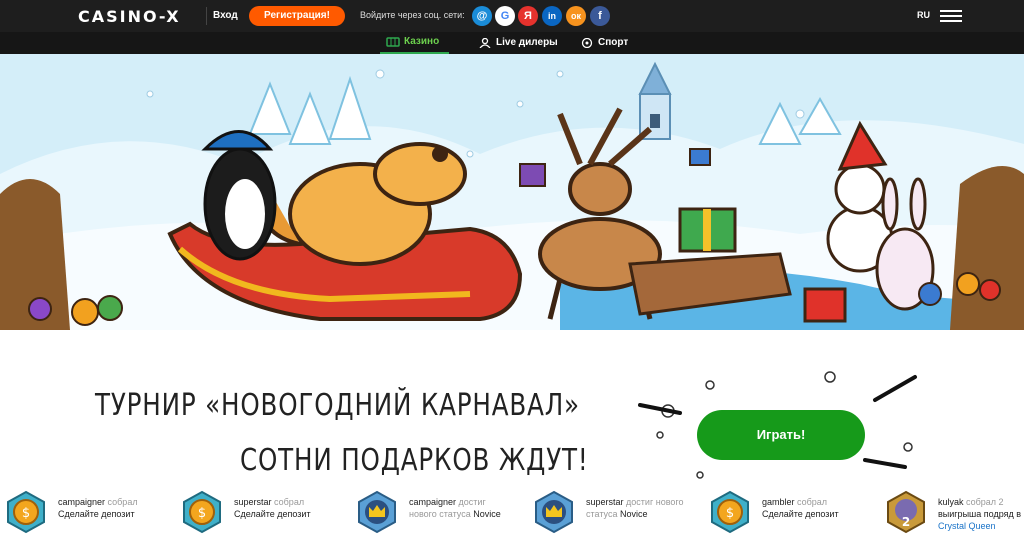 This screenshot has width=1024, height=542. What do you see at coordinates (576, 16) in the screenshot?
I see `odnoklassniki-icon: ок` at bounding box center [576, 16].